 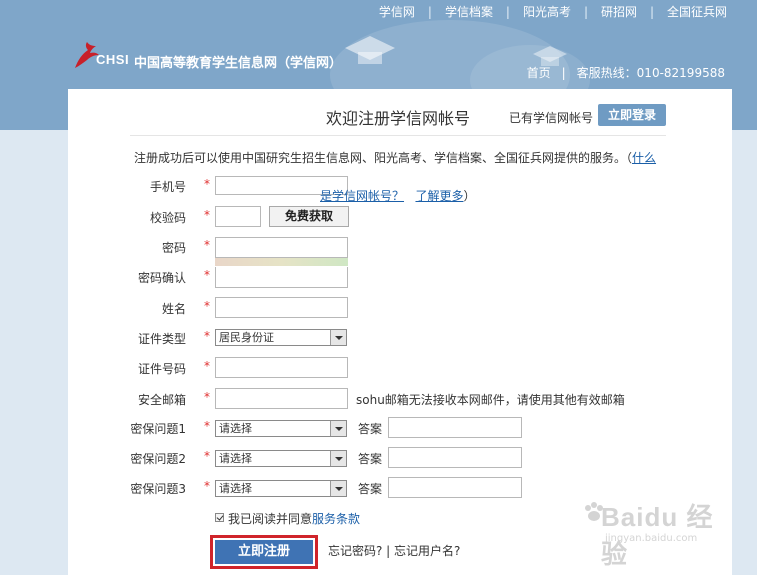 I want to click on id-number-label: 证件号码, so click(x=161, y=369).